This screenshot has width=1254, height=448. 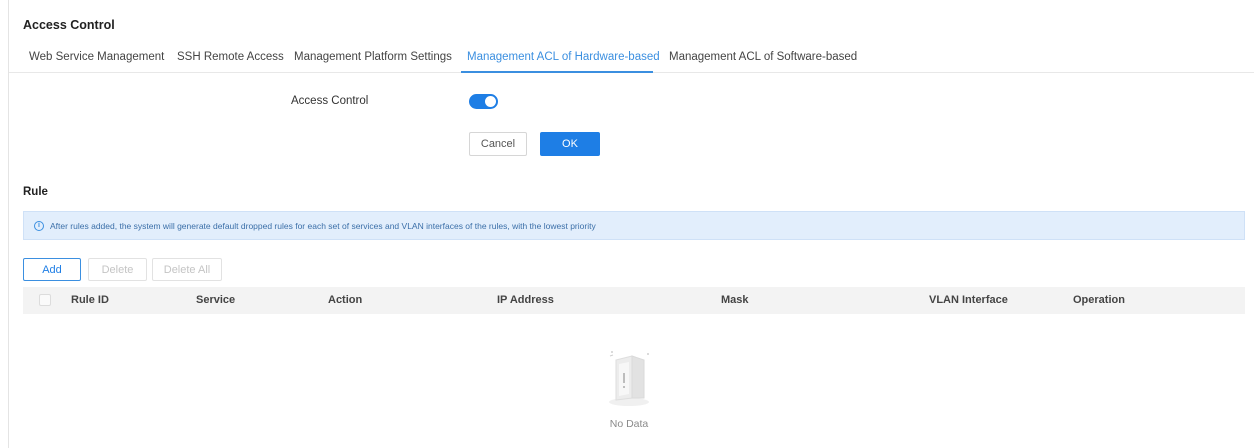 What do you see at coordinates (490, 101) in the screenshot?
I see `toggle-knob` at bounding box center [490, 101].